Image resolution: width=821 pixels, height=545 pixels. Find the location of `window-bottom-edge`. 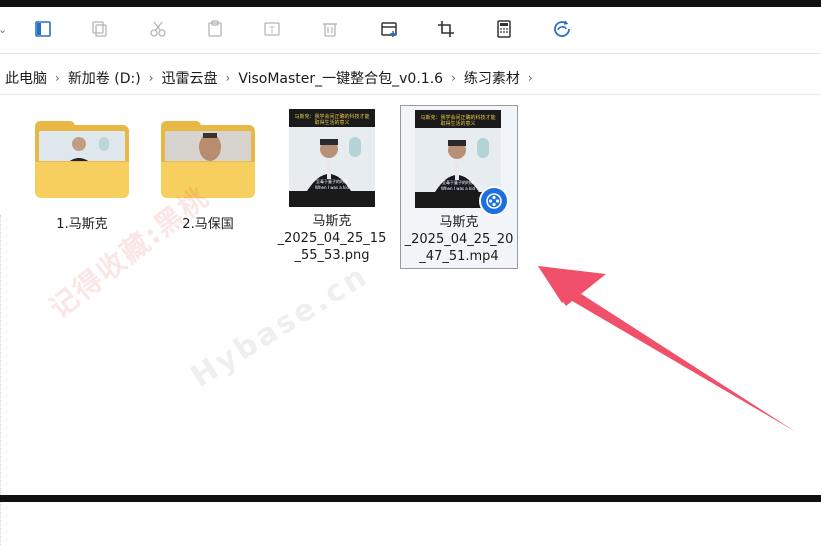

window-bottom-edge is located at coordinates (410, 498).